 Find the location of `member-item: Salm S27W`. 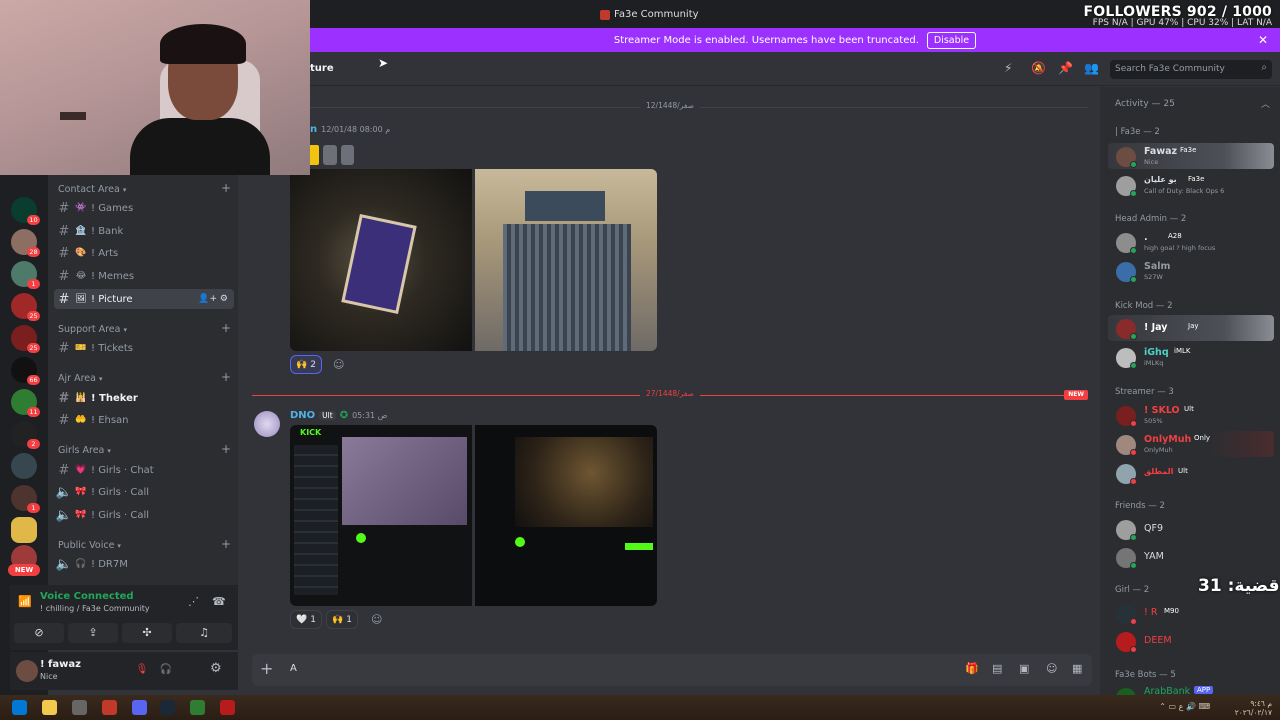

member-item: Salm S27W is located at coordinates (1191, 271).